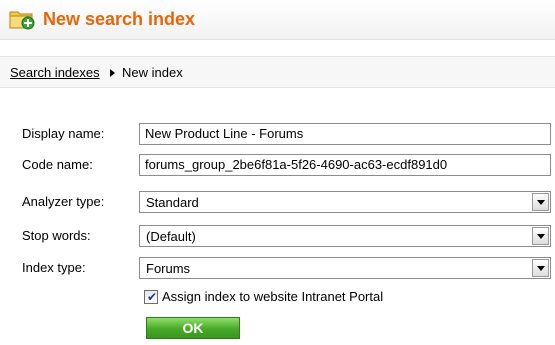 This screenshot has height=345, width=555. I want to click on breadcrumb-search-indexes-link: Search indexes, so click(55, 72).